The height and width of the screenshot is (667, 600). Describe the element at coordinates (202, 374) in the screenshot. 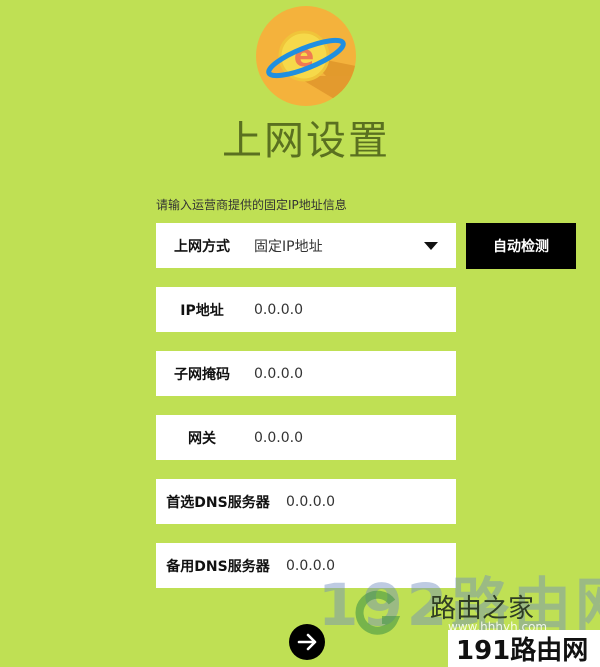

I see `subnet-mask-label: 子网掩码` at that location.